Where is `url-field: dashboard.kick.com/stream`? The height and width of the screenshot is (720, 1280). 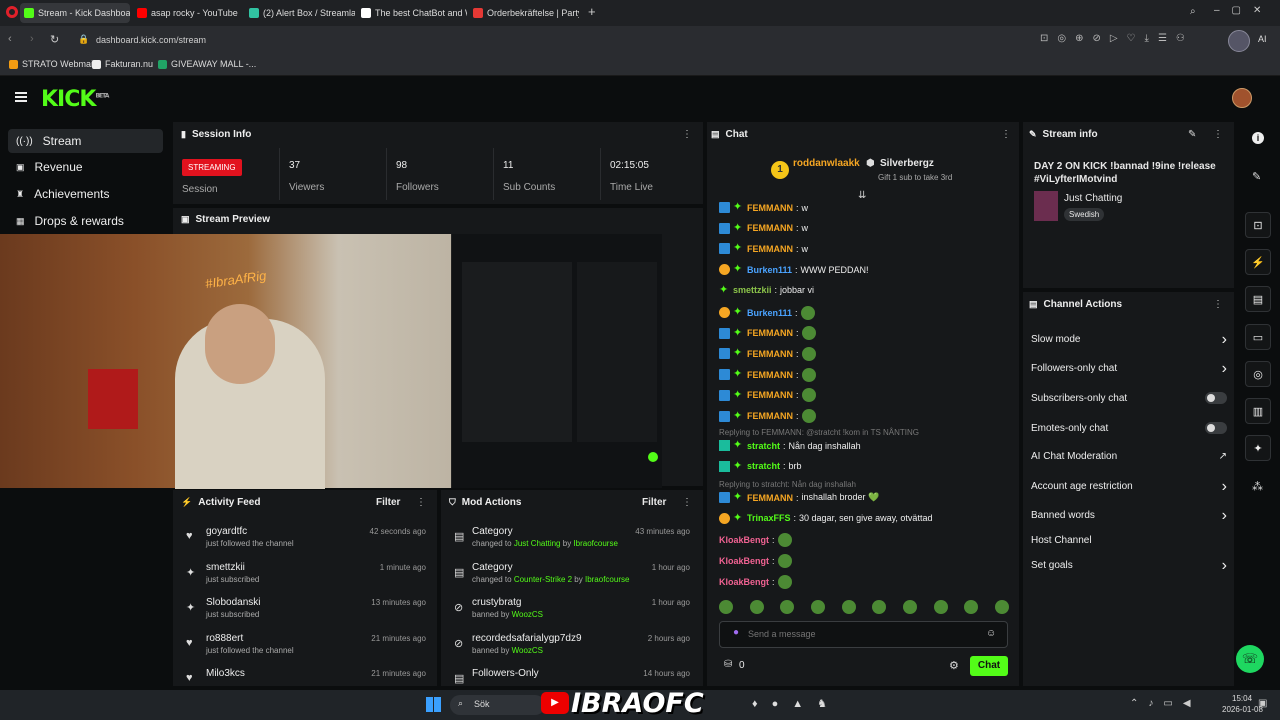
url-field: dashboard.kick.com/stream is located at coordinates (151, 40).